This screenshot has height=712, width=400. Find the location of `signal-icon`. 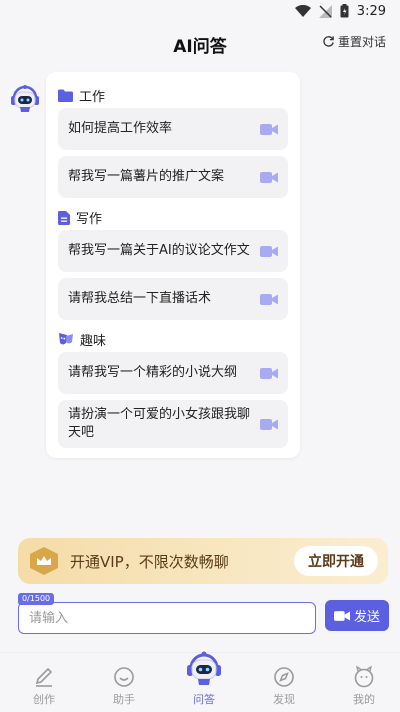

signal-icon is located at coordinates (325, 11).